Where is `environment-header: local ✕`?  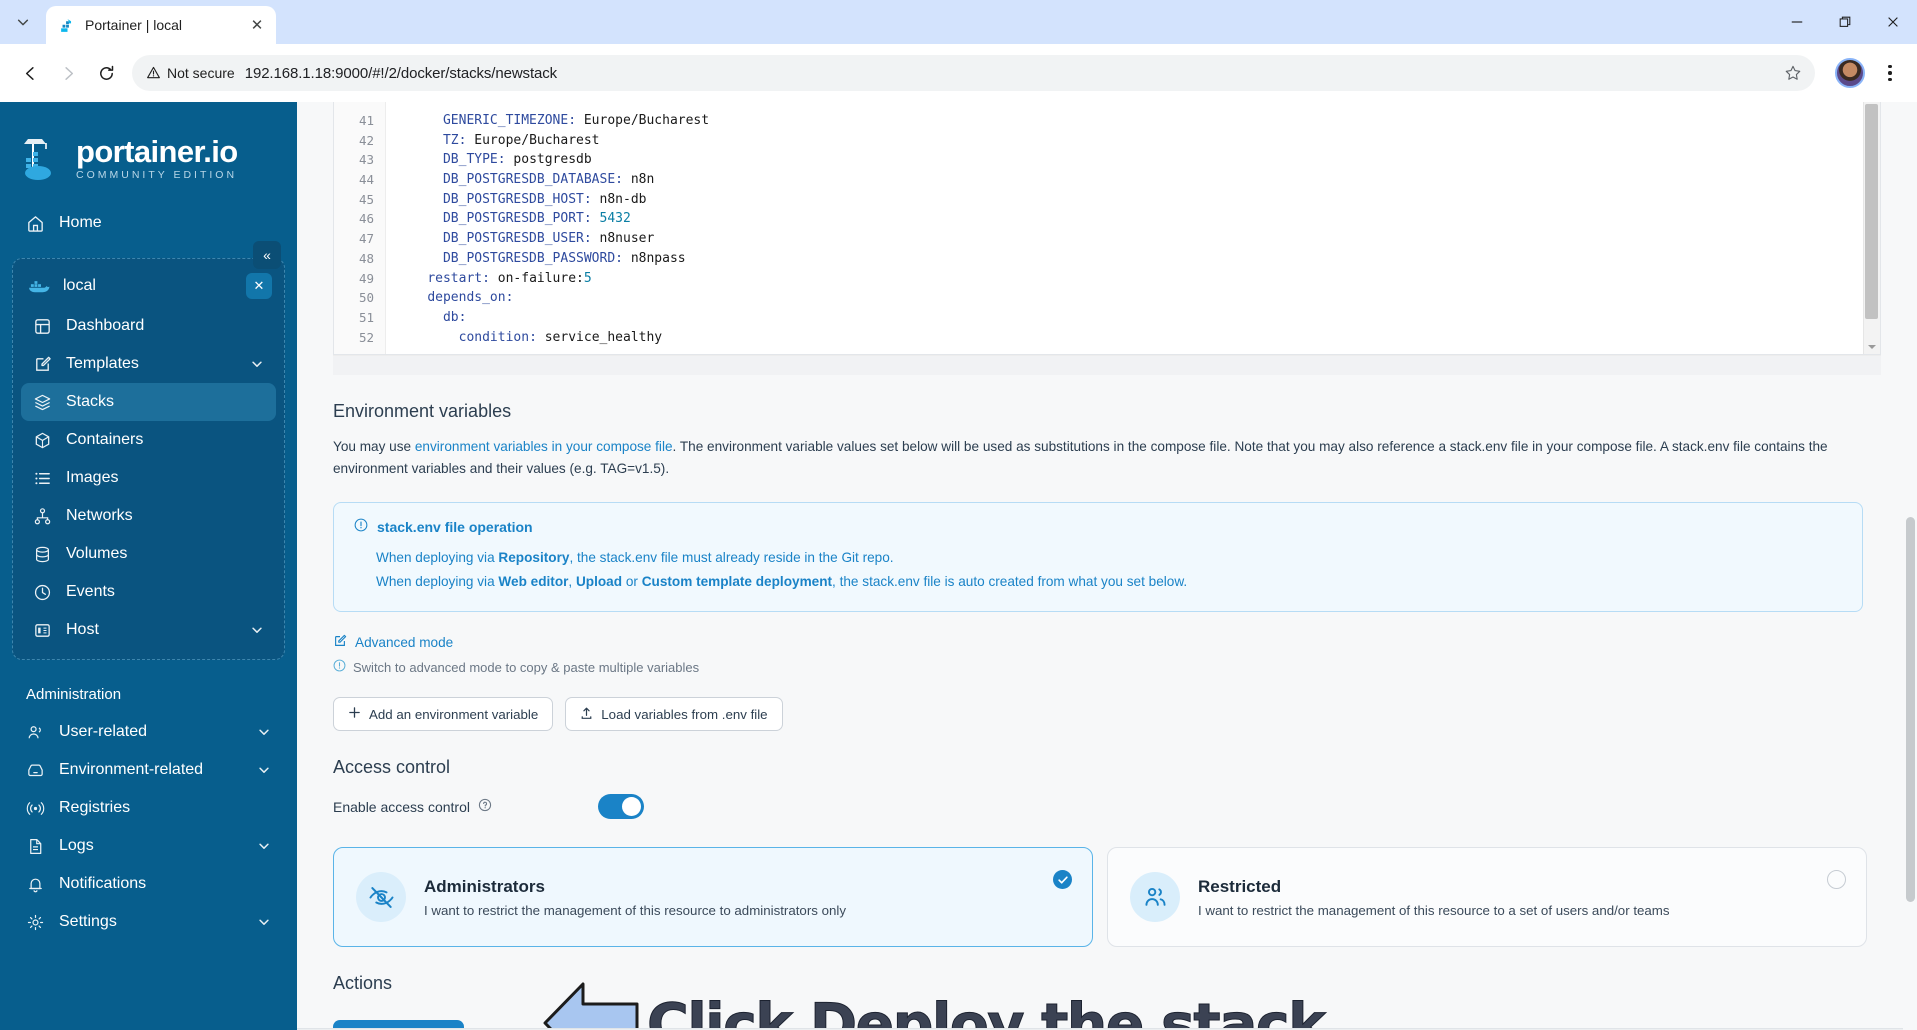 environment-header: local ✕ is located at coordinates (148, 286).